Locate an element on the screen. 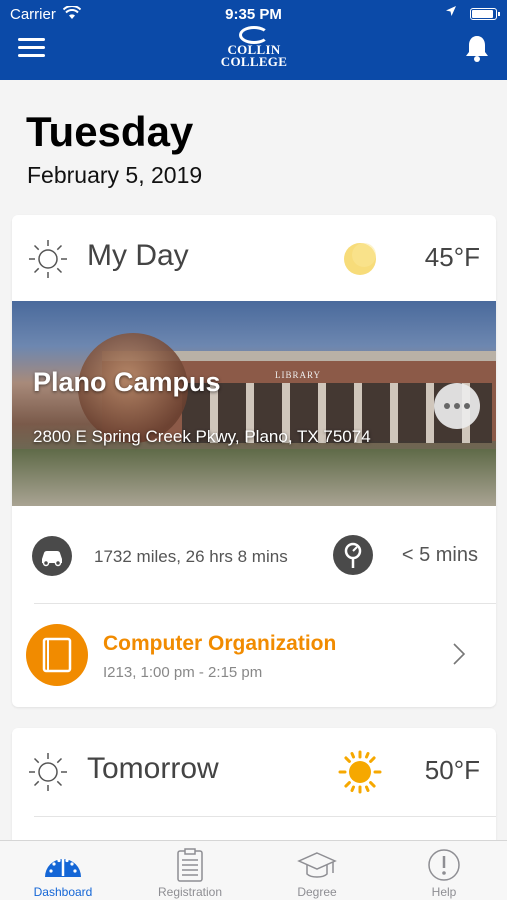 This screenshot has height=900, width=507. today-temperature: 45°F is located at coordinates (452, 257).